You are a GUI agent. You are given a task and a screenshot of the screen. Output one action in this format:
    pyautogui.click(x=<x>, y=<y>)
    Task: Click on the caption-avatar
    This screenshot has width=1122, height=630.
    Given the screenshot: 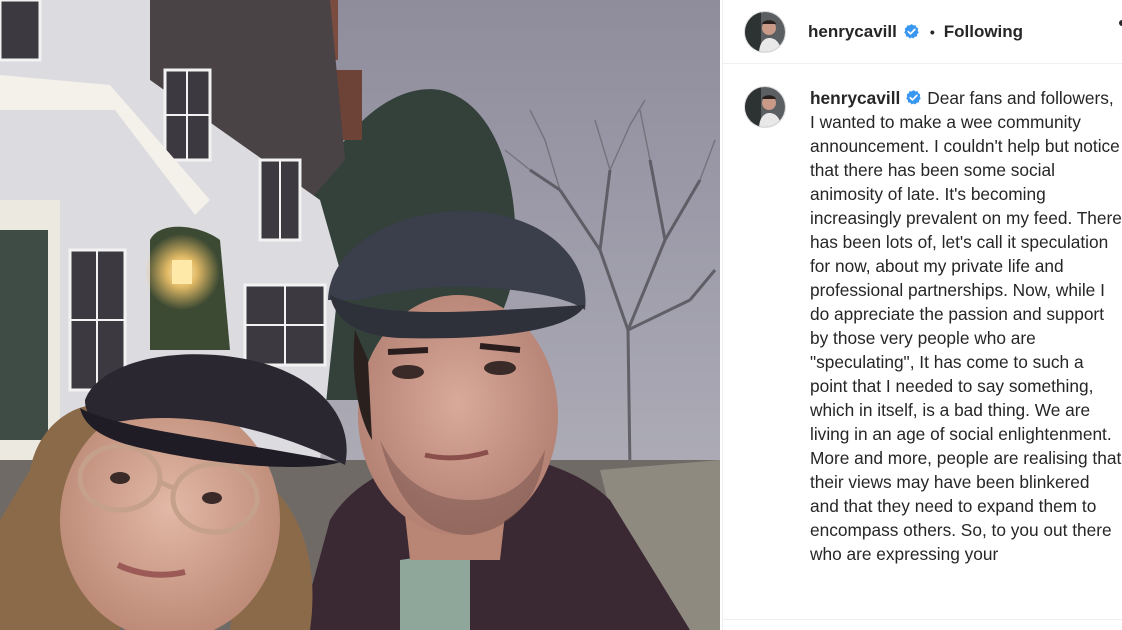 What is the action you would take?
    pyautogui.click(x=765, y=107)
    